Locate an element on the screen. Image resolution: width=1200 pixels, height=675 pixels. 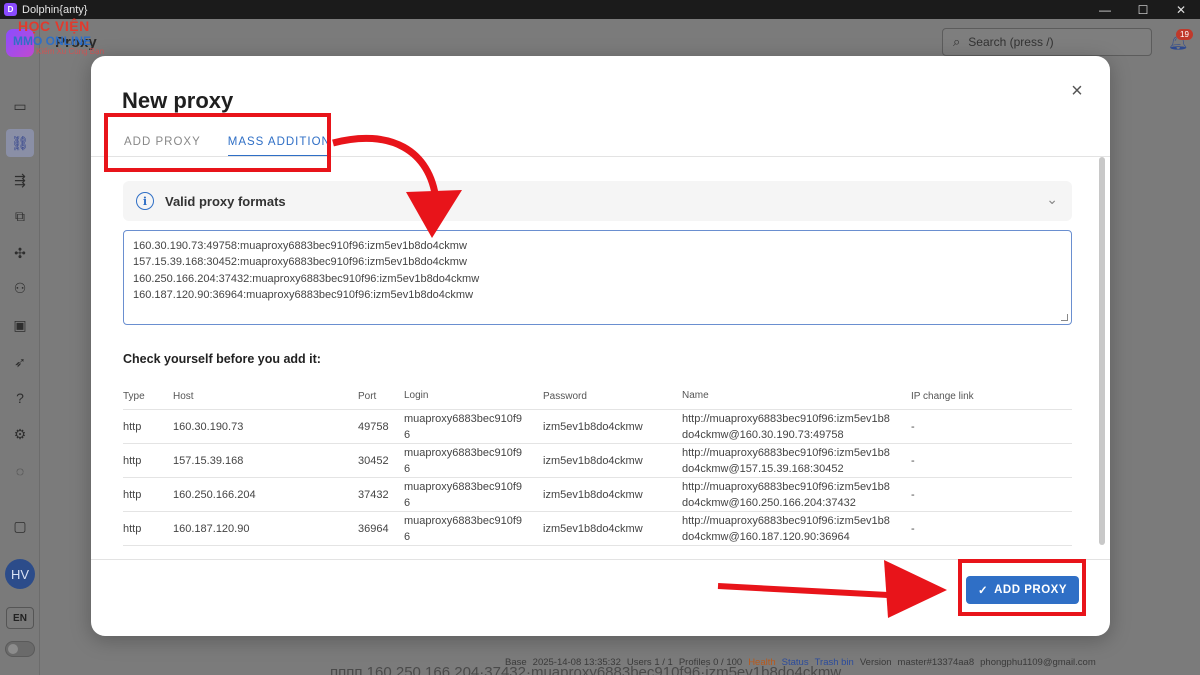
sidebar: ▭ ⛓ ⇶ ⧉ ✣ ⚇ ▣ ➶ ? ⚙ ◌ ▢ HV EN is located at coordinates (20, 347).